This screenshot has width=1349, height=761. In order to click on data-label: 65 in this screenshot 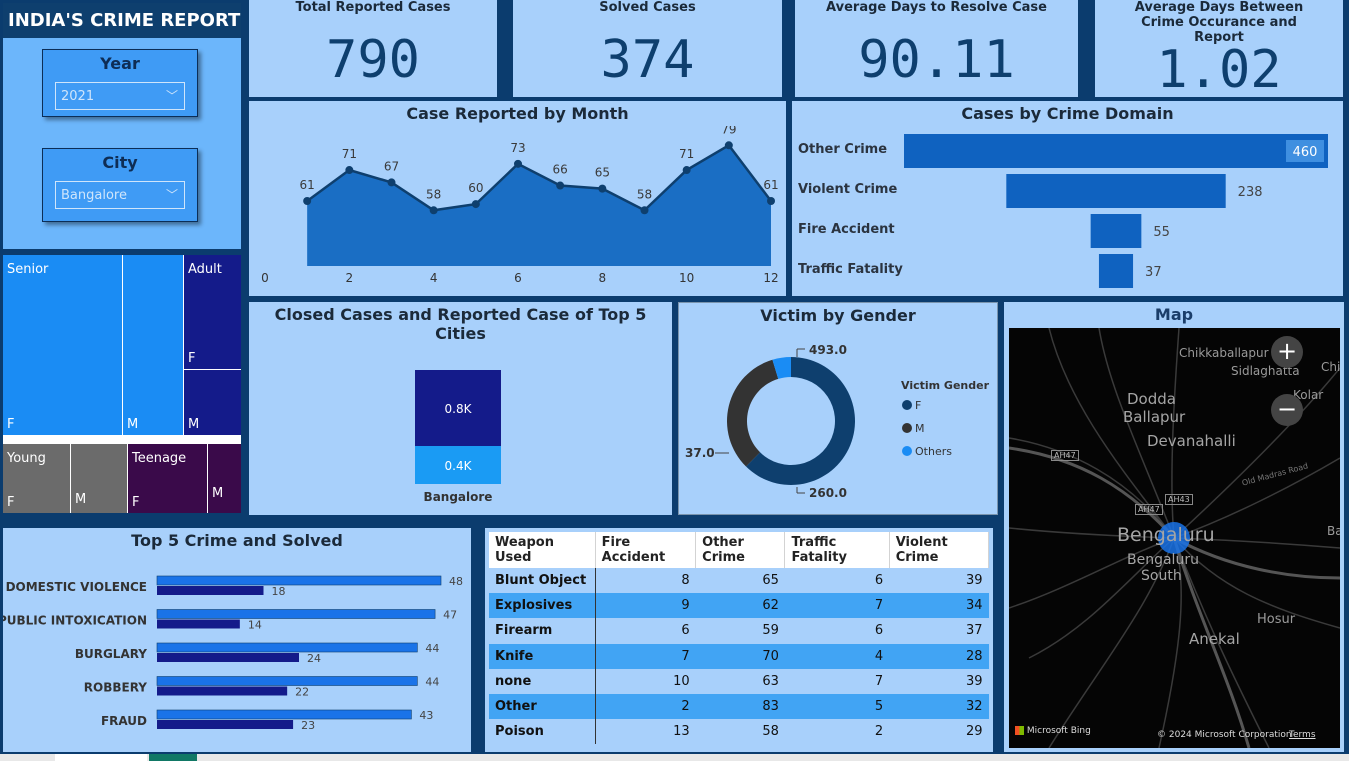, I will do `click(602, 173)`.